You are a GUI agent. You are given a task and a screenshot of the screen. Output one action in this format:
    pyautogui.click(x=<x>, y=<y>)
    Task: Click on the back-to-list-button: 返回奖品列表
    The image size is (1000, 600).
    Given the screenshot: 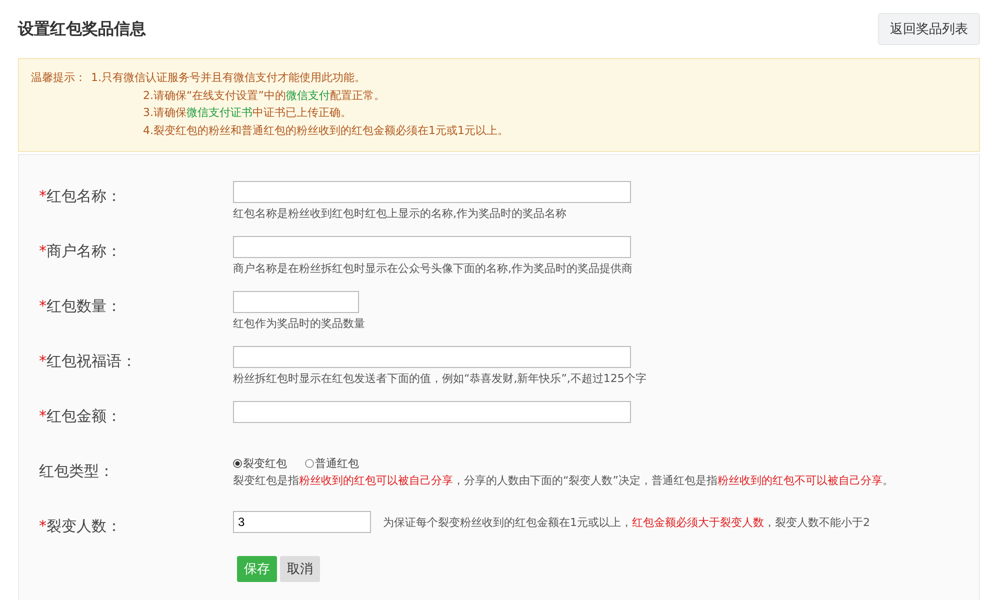 What is the action you would take?
    pyautogui.click(x=929, y=29)
    